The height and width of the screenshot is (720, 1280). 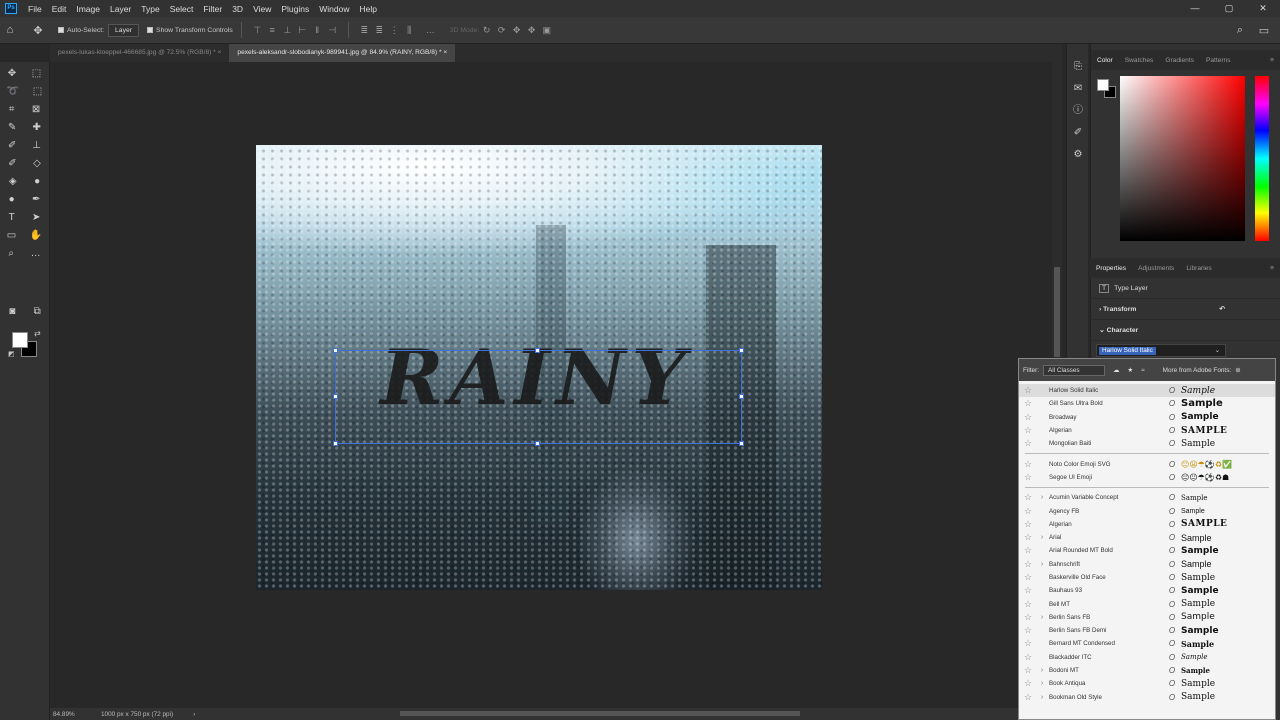 What do you see at coordinates (1143, 370) in the screenshot?
I see `similar-filter-icon: ≈` at bounding box center [1143, 370].